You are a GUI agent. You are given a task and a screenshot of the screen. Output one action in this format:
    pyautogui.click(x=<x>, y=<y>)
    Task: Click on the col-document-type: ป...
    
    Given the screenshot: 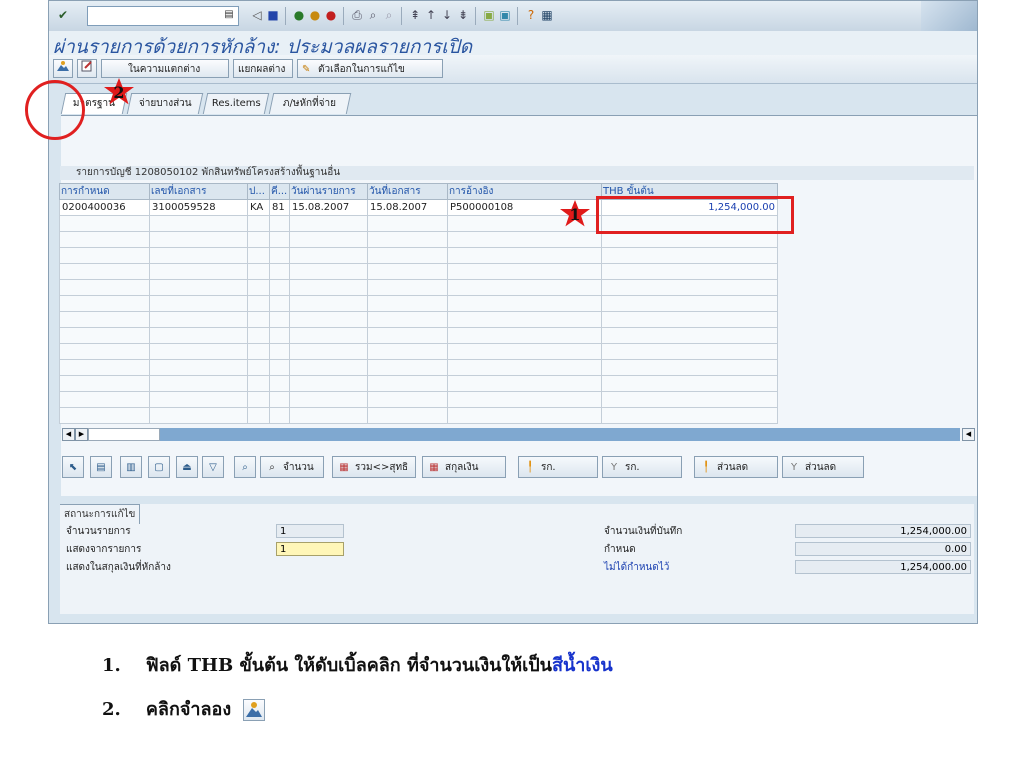 What is the action you would take?
    pyautogui.click(x=258, y=191)
    